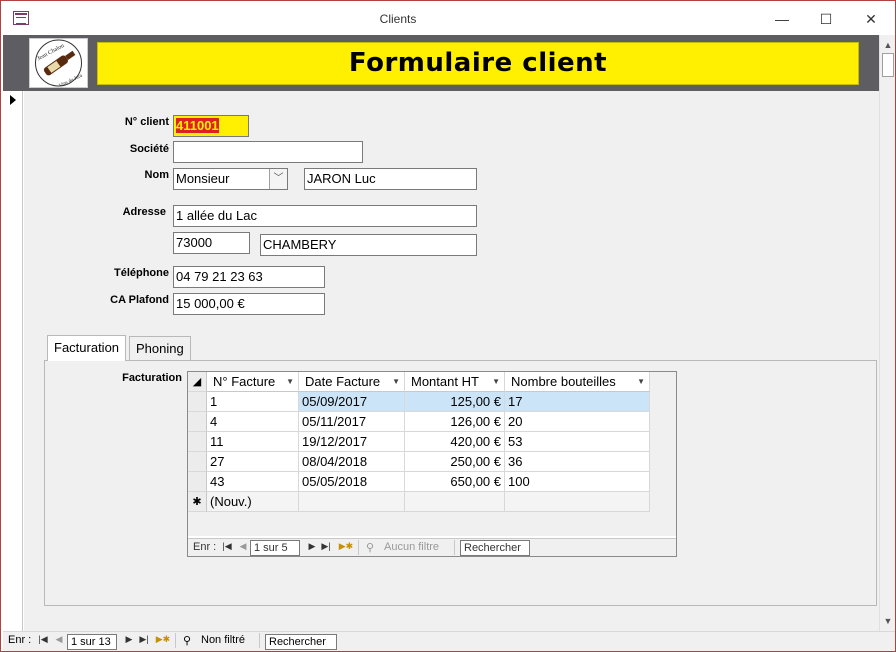 Image resolution: width=896 pixels, height=652 pixels. What do you see at coordinates (187, 641) in the screenshot?
I see `filter-icon: ⚲` at bounding box center [187, 641].